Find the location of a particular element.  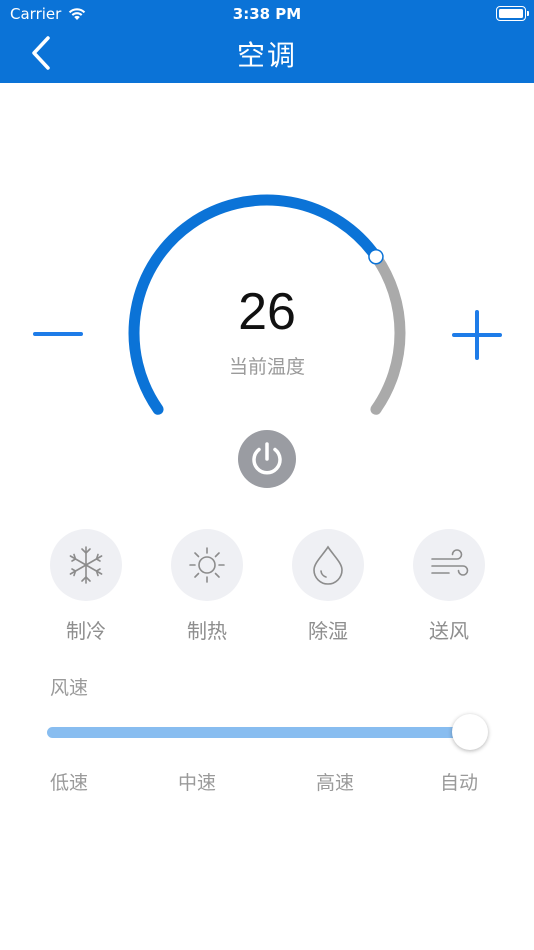

power-icon is located at coordinates (267, 458).